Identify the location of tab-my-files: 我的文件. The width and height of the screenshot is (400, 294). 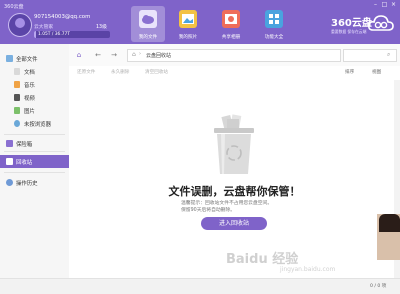
(148, 24).